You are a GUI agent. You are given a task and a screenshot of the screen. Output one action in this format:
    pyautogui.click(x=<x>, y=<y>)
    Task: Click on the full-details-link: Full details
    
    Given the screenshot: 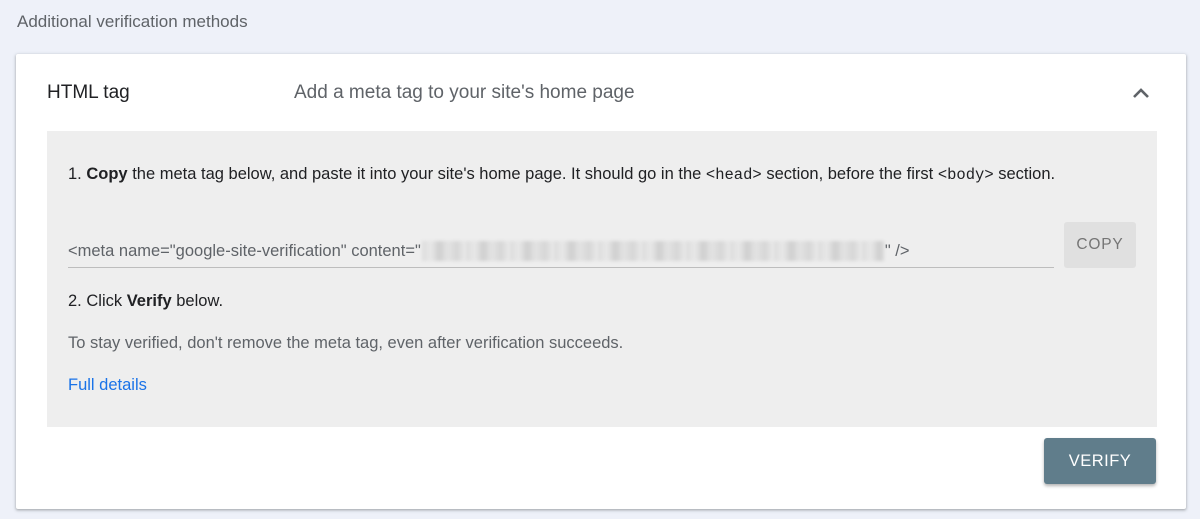 What is the action you would take?
    pyautogui.click(x=107, y=385)
    